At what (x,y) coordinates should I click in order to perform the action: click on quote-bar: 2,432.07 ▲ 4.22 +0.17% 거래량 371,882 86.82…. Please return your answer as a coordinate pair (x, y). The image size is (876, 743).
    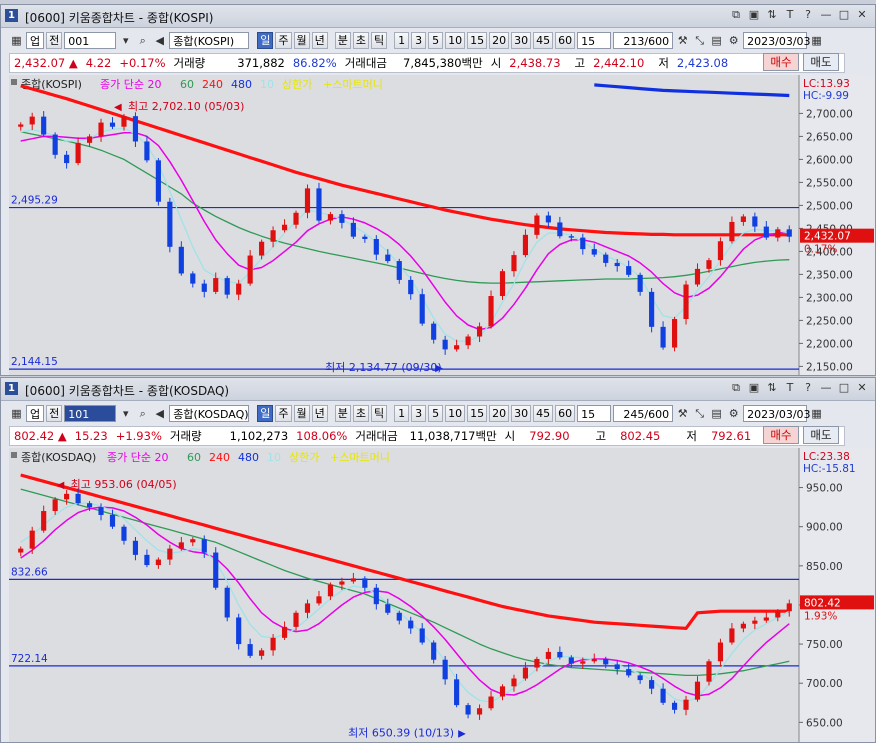
    Looking at the image, I should click on (427, 63).